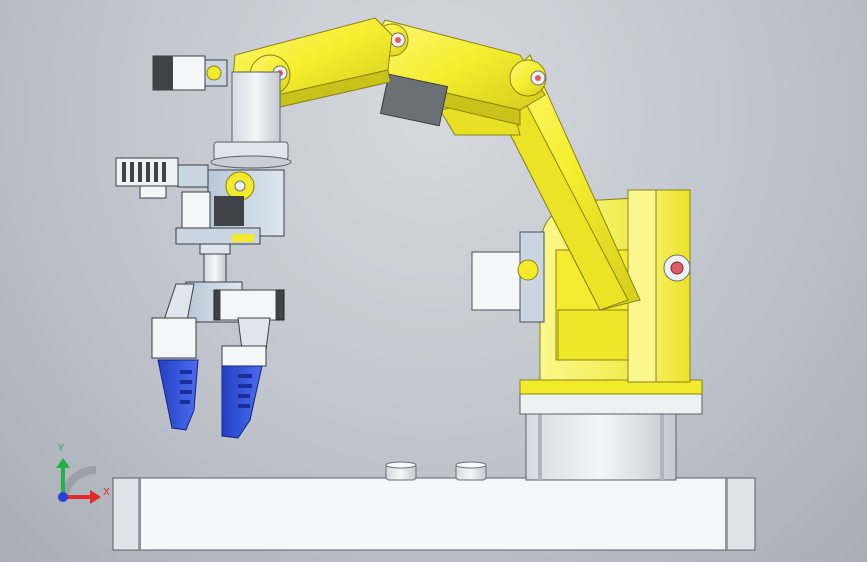 Image resolution: width=867 pixels, height=562 pixels. I want to click on coordinate-triad, so click(78, 481).